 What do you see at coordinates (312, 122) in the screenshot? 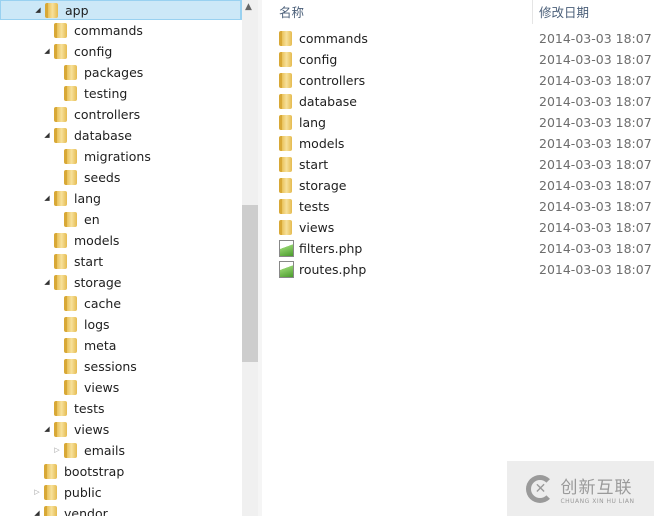
I see `file-name: lang` at bounding box center [312, 122].